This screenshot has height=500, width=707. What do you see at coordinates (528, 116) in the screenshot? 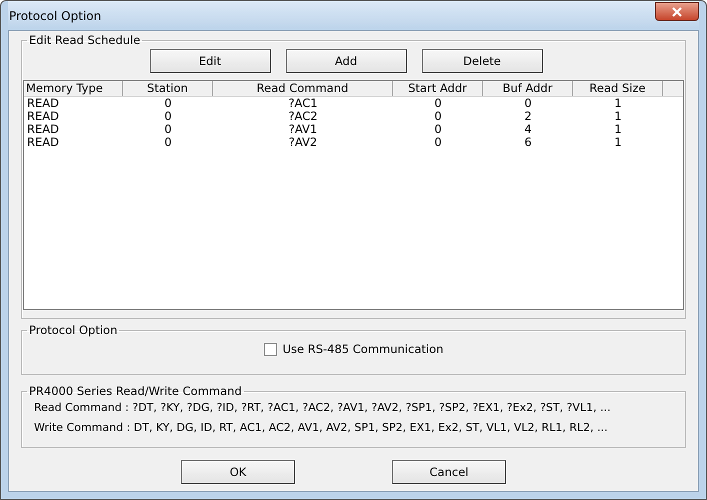
I see `table-cell-text: 2` at bounding box center [528, 116].